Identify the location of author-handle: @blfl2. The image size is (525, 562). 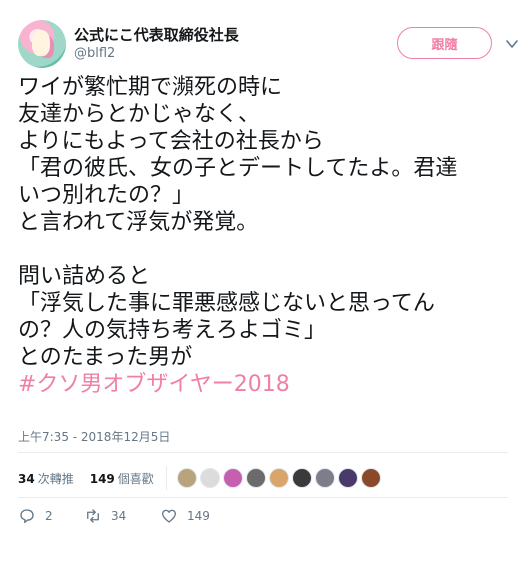
(94, 53).